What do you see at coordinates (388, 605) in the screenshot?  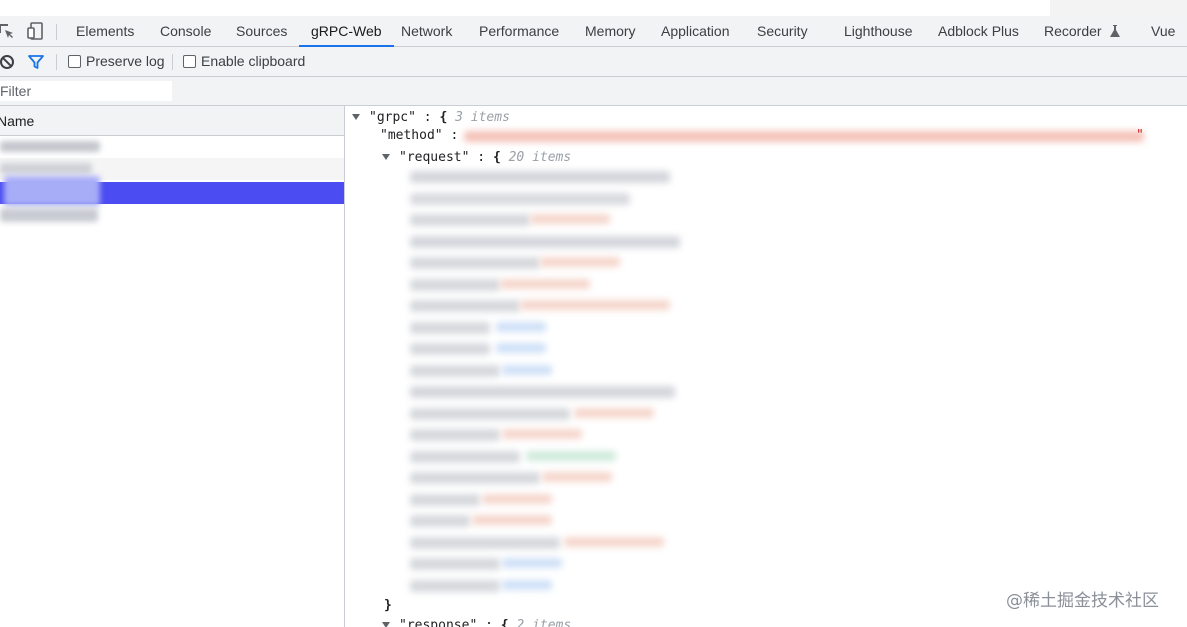 I see `json-request-closing-brace: }` at bounding box center [388, 605].